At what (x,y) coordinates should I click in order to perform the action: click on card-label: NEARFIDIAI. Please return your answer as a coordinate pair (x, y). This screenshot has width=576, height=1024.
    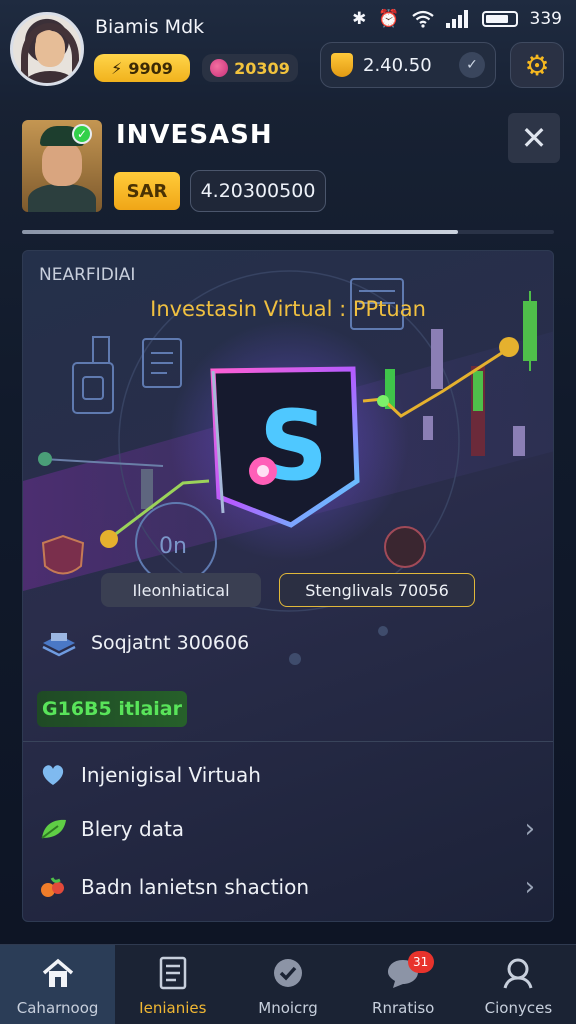
    Looking at the image, I should click on (87, 275).